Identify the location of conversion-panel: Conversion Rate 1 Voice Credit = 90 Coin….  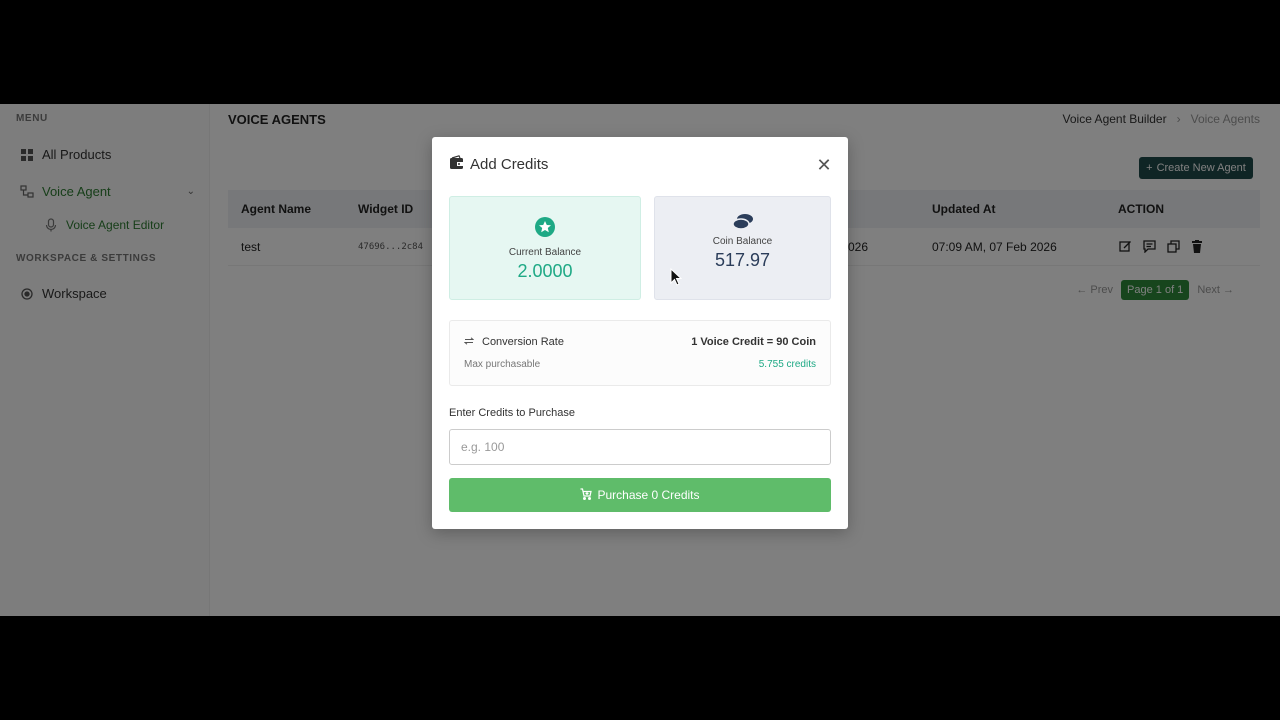
(640, 353).